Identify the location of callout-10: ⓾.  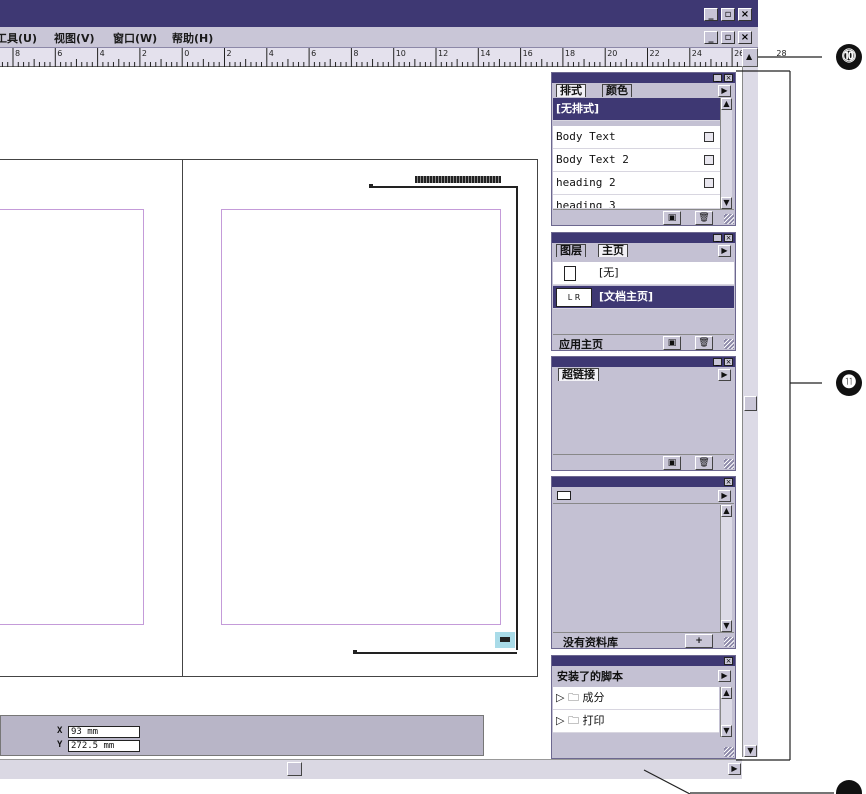
(849, 57).